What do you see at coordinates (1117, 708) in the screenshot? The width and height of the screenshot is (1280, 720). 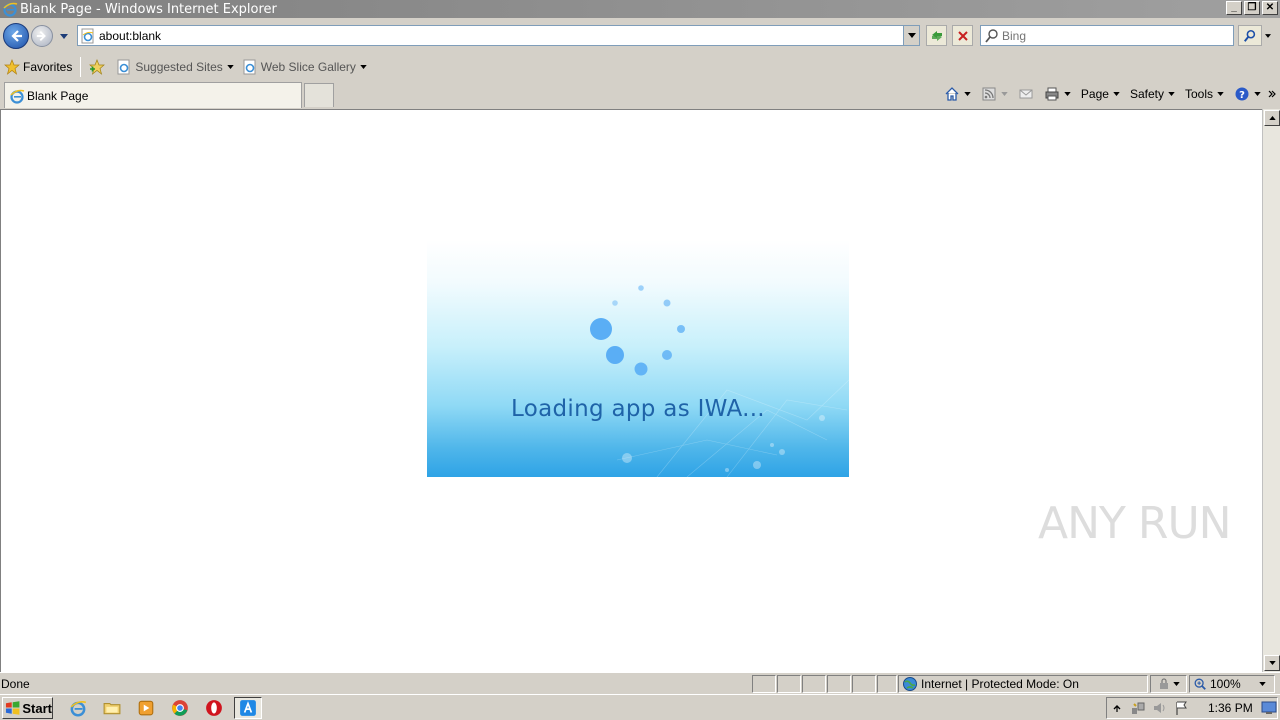 I see `chevron-up-icon` at bounding box center [1117, 708].